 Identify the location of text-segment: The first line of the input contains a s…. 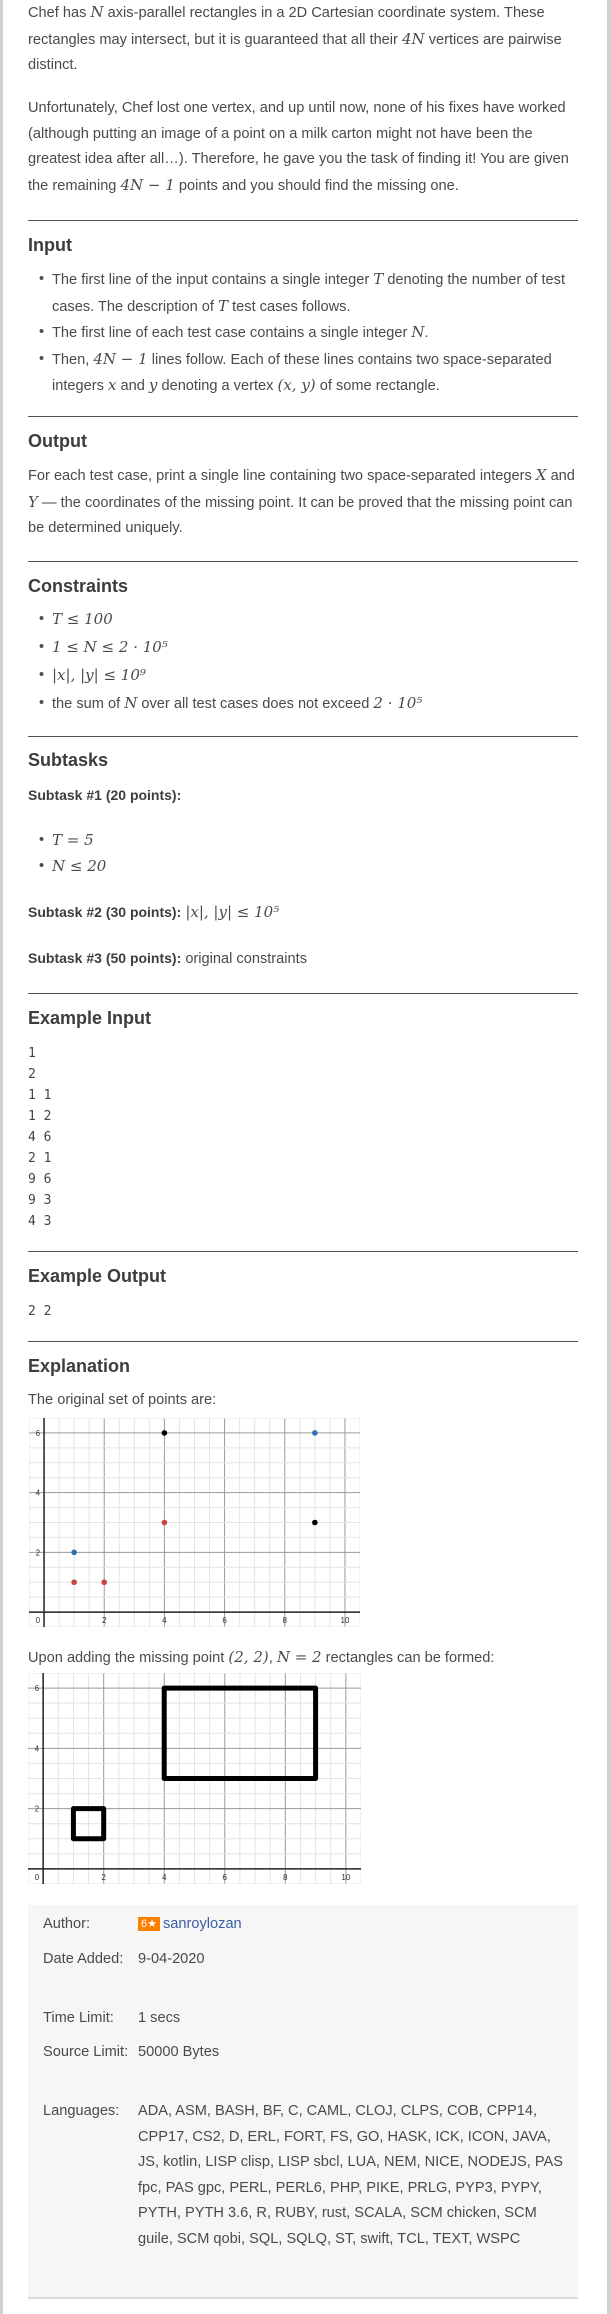
(213, 280).